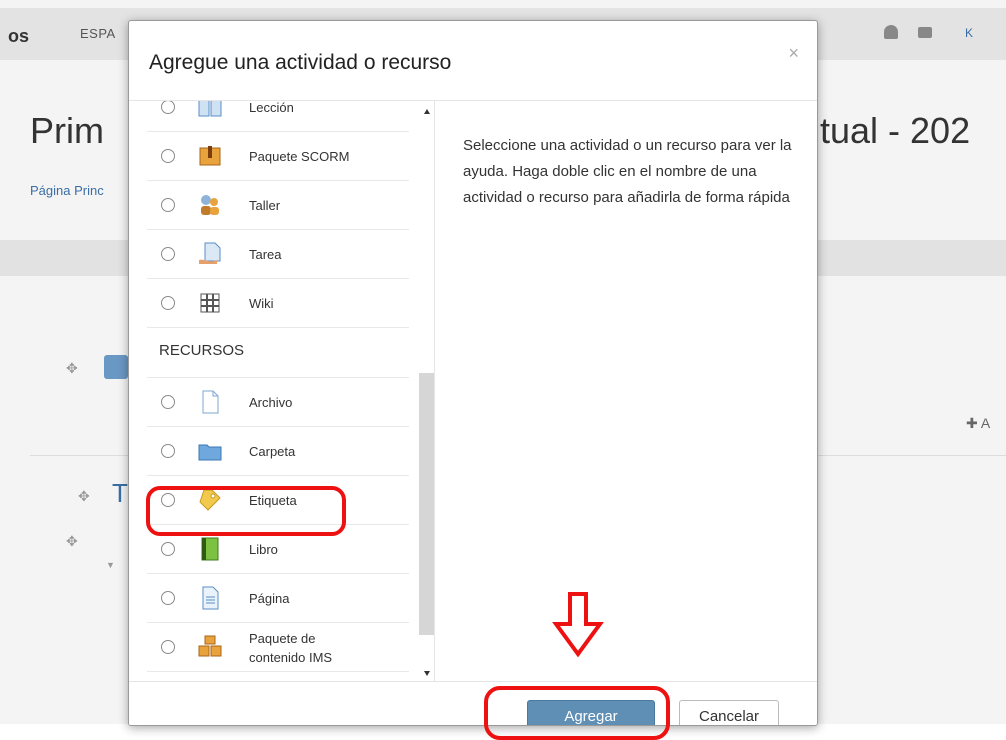  What do you see at coordinates (168, 205) in the screenshot?
I see `radio-taller` at bounding box center [168, 205].